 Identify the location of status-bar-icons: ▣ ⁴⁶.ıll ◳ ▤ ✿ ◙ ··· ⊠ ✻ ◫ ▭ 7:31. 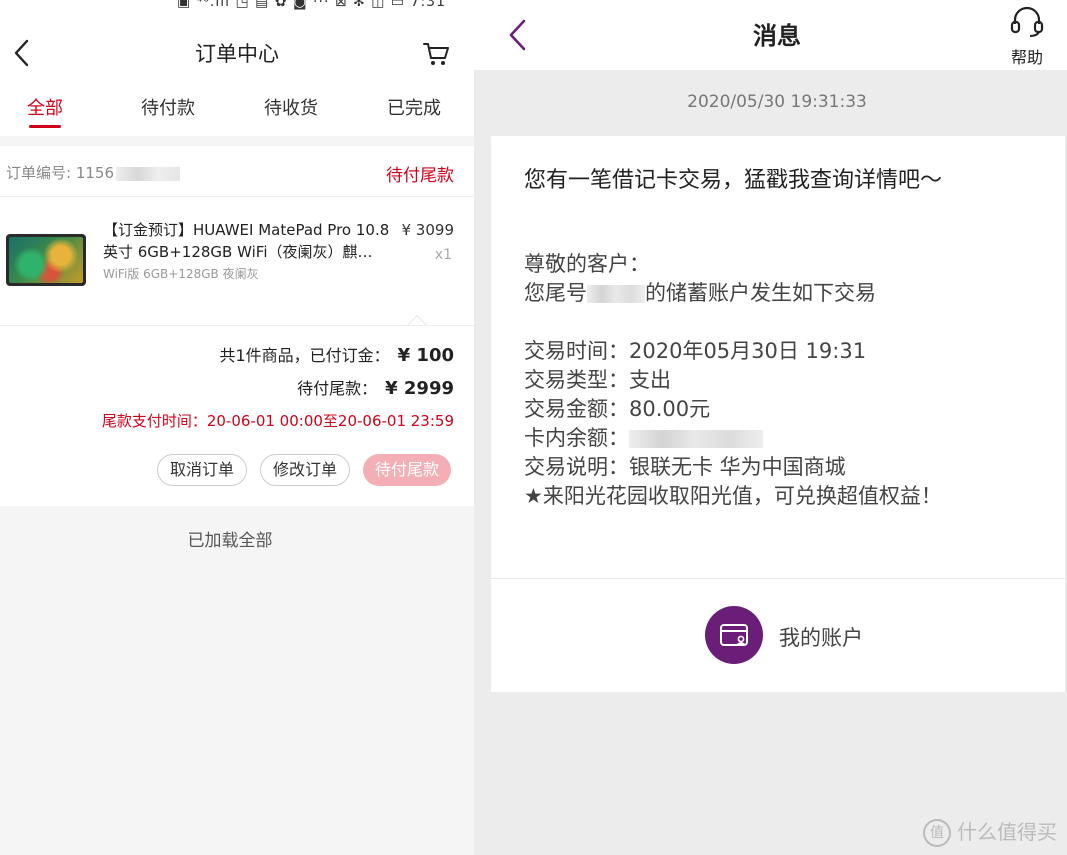
(311, 5).